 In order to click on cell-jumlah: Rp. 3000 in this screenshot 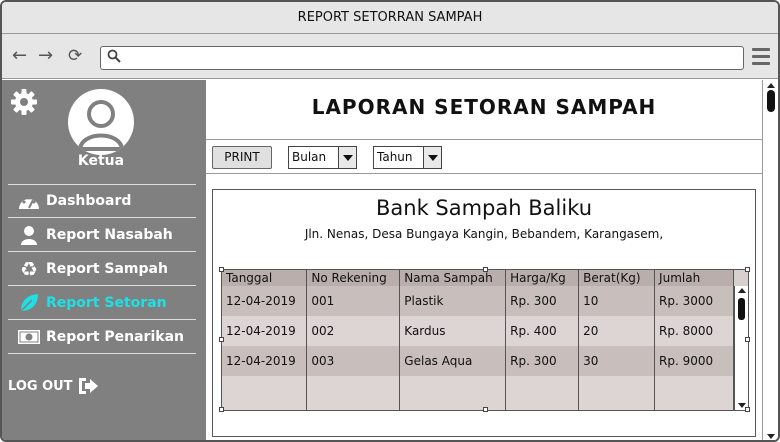, I will do `click(694, 301)`.